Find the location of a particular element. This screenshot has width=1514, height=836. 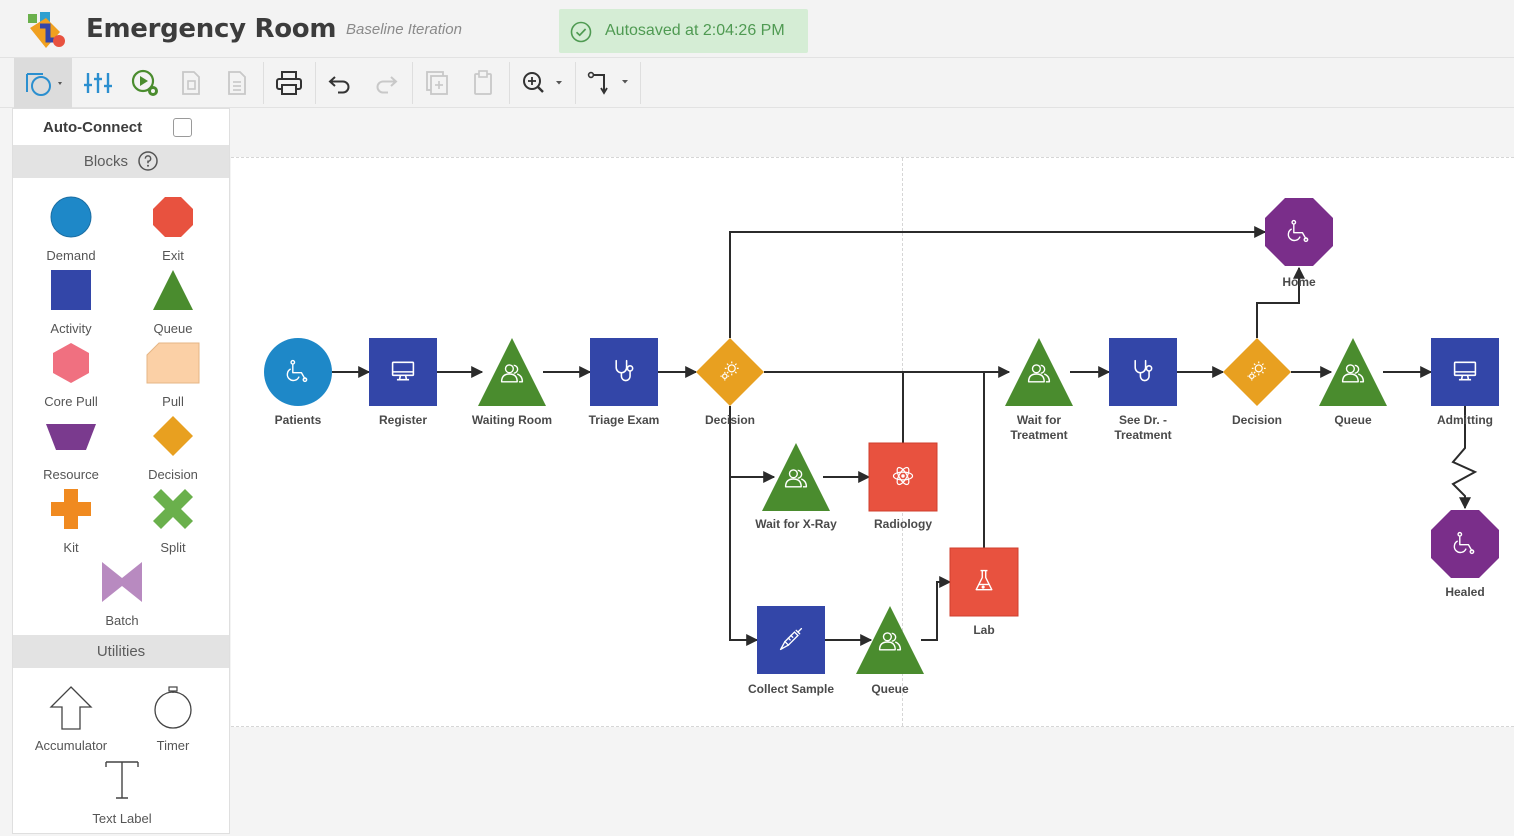

node-waiting-room: Waiting Room is located at coordinates (512, 382).